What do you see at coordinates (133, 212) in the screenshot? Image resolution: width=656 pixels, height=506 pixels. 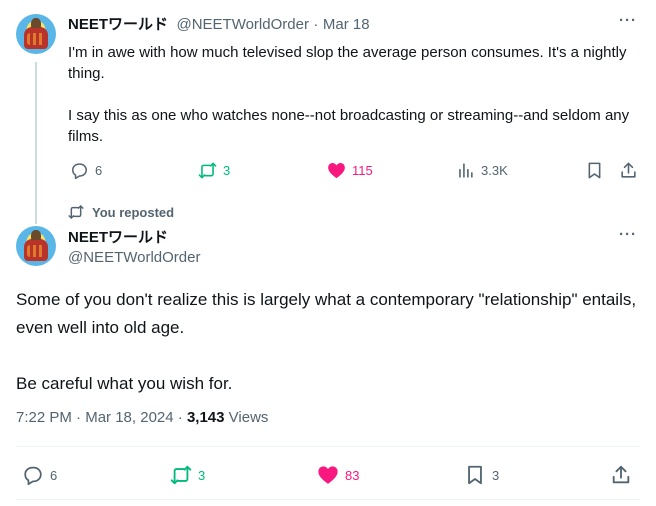 I see `repost-note-text: You reposted` at bounding box center [133, 212].